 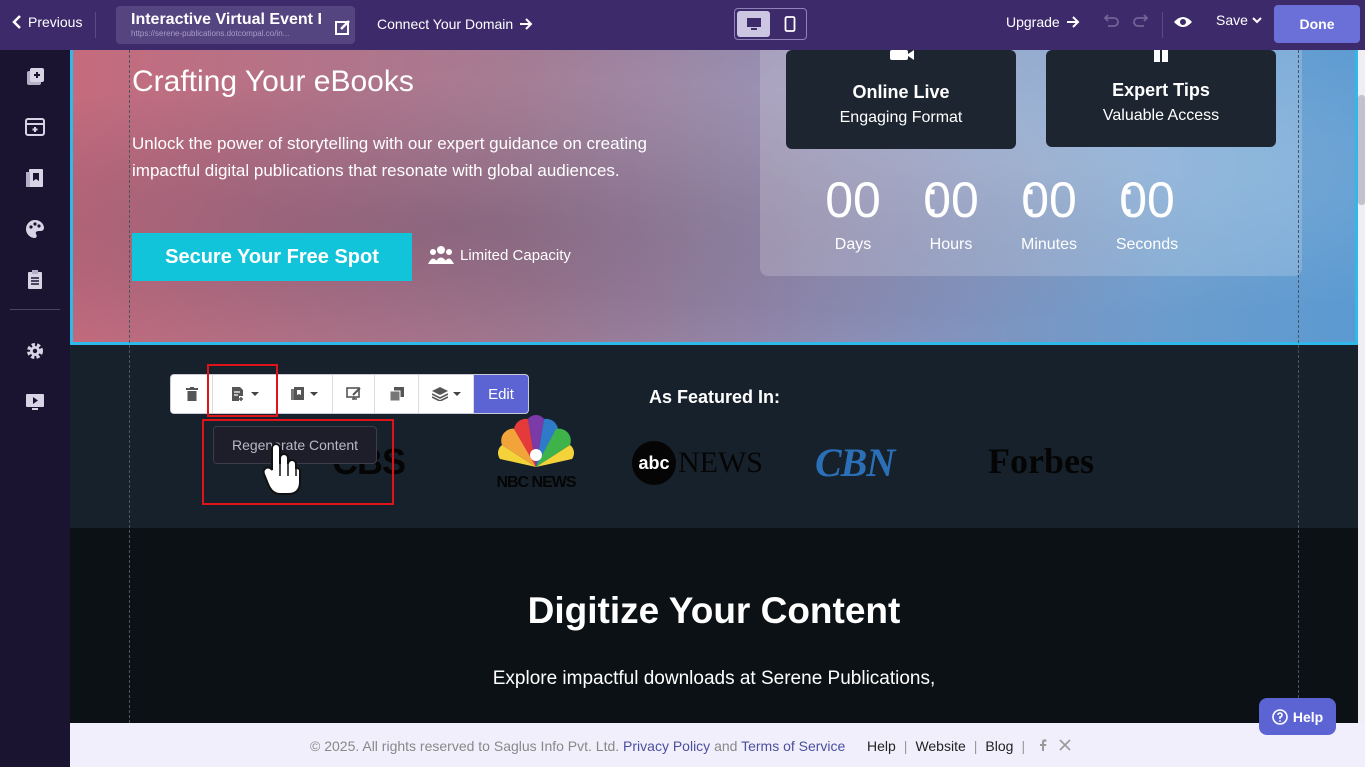 What do you see at coordinates (501, 394) in the screenshot?
I see `edit-button: Edit` at bounding box center [501, 394].